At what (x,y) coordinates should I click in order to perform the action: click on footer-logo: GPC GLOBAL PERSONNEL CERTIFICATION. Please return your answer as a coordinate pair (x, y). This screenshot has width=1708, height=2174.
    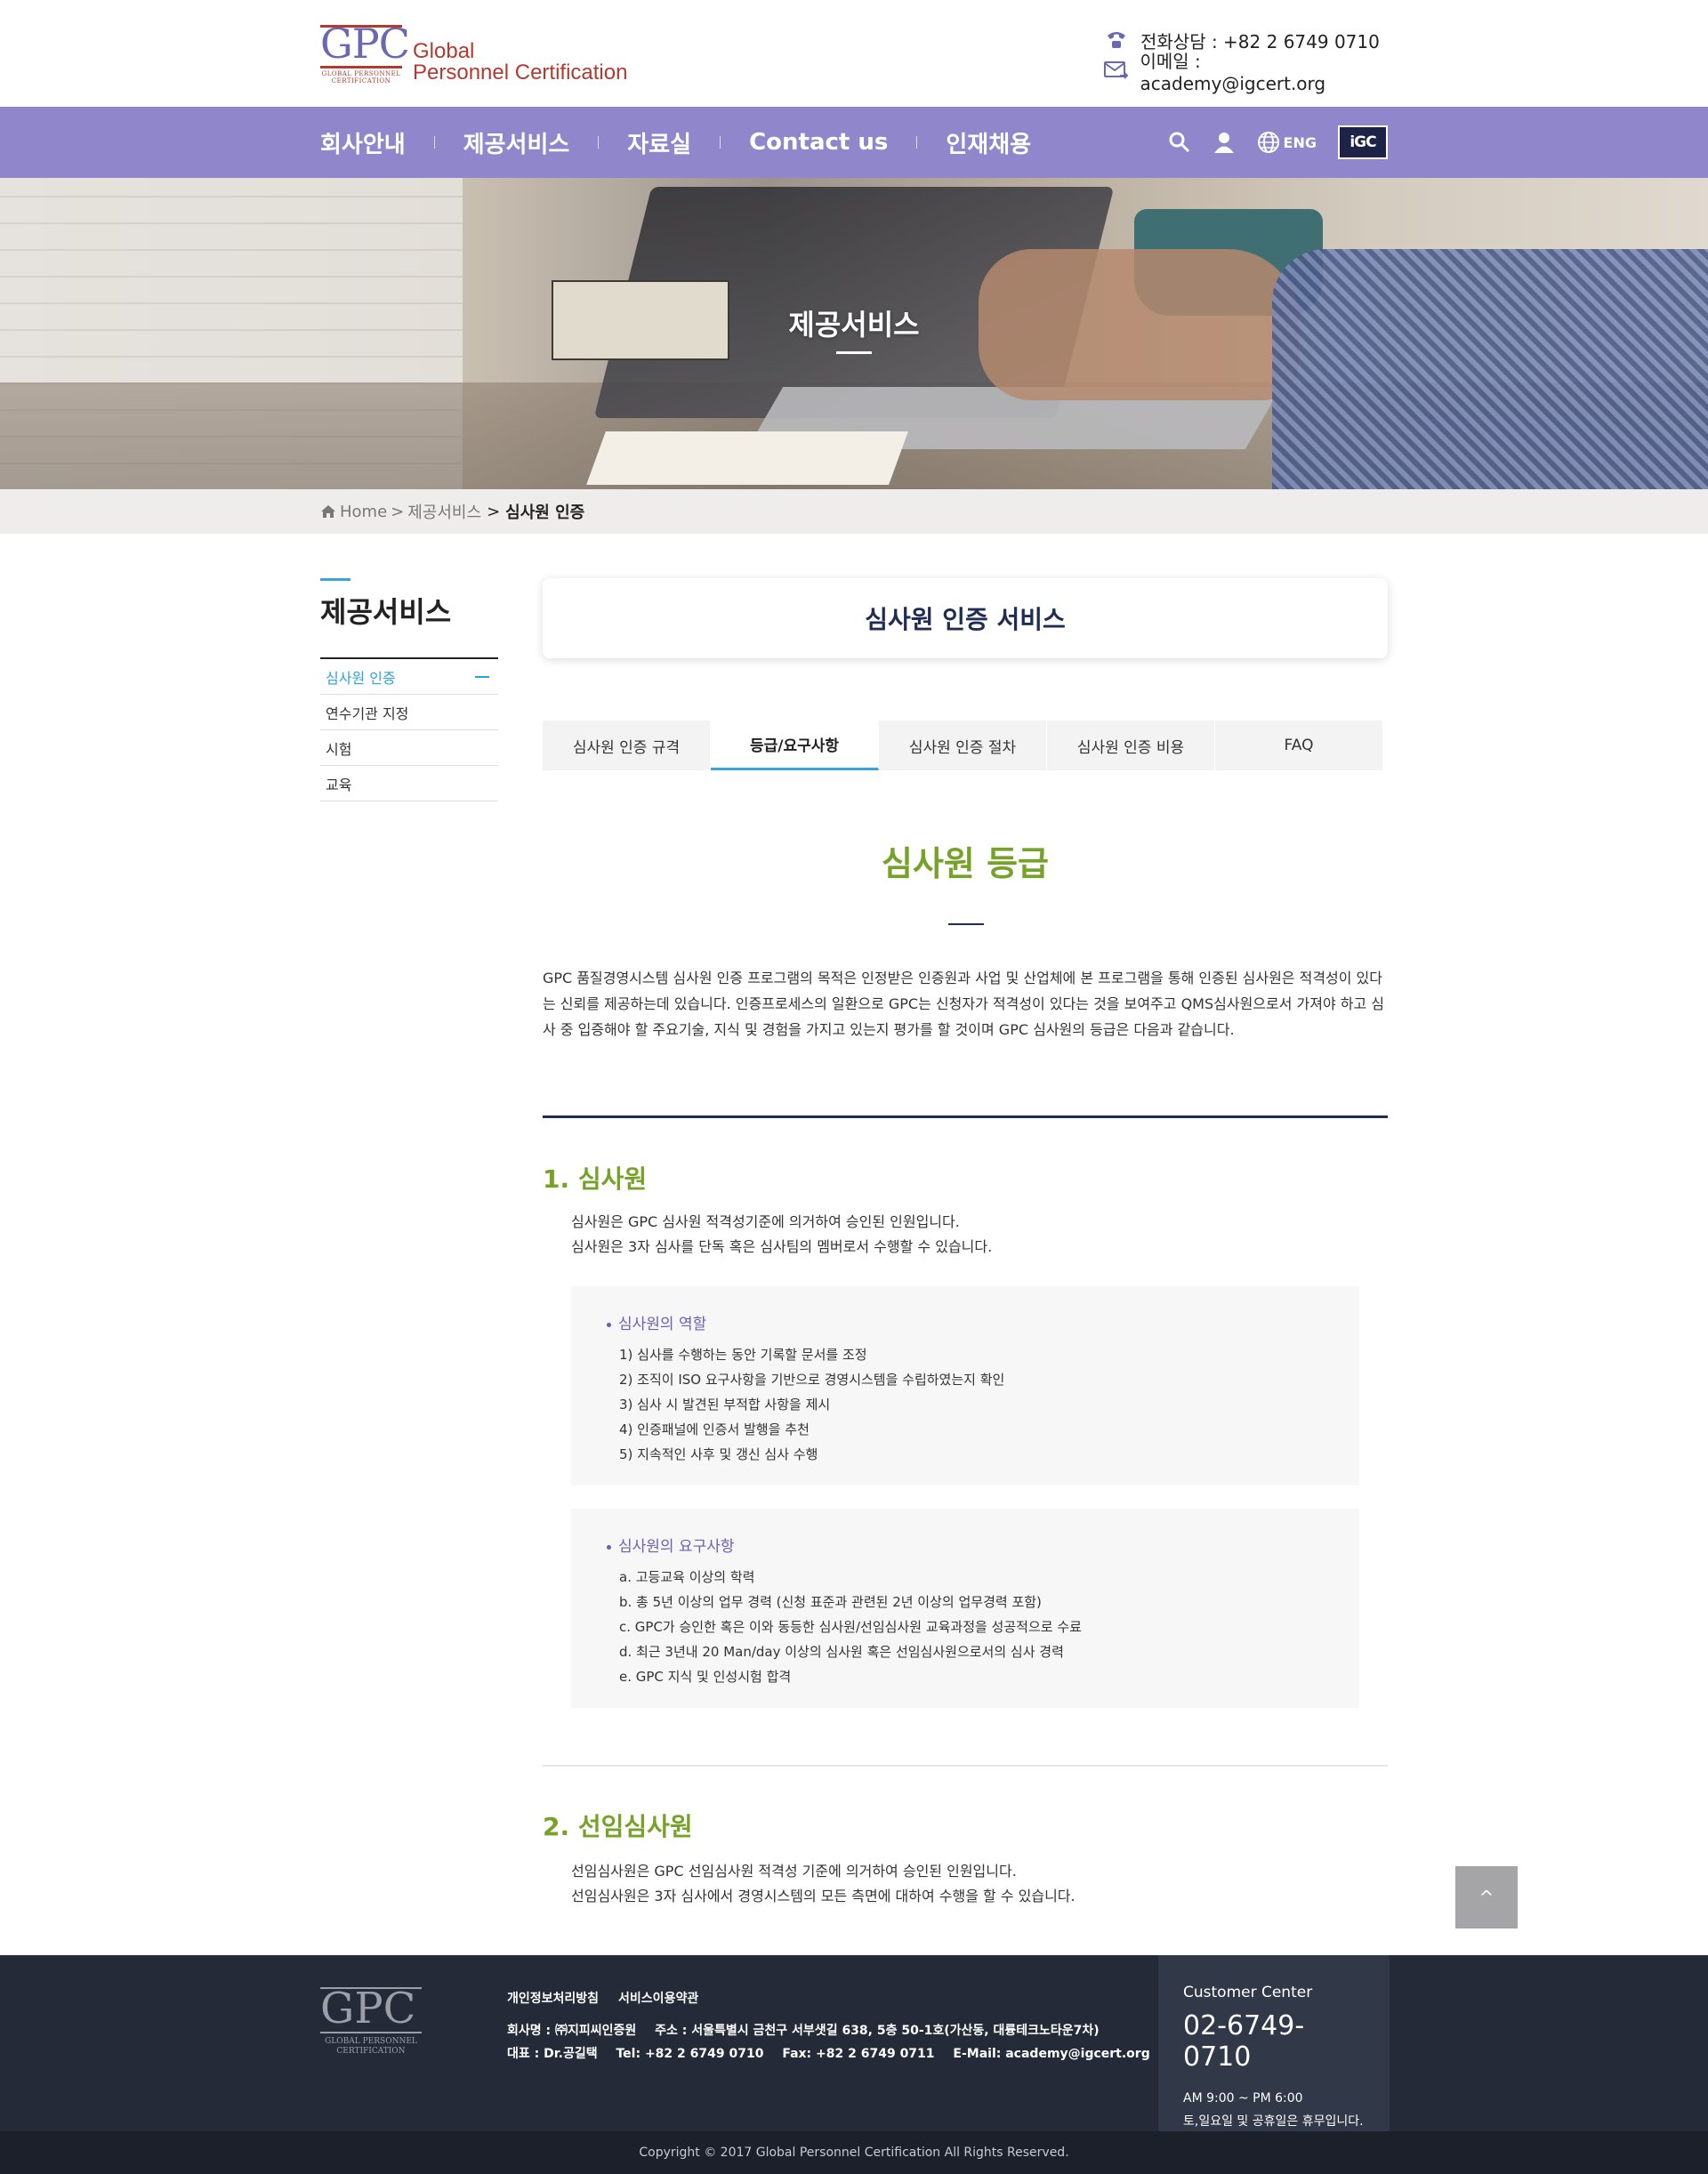
    Looking at the image, I should click on (371, 2022).